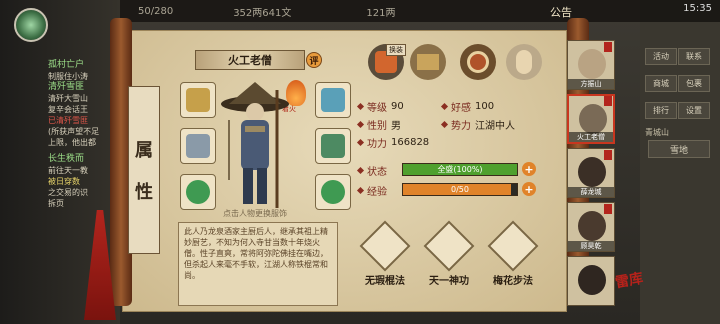  What do you see at coordinates (513, 281) in the screenshot?
I see `skill-name: 梅花步法` at bounding box center [513, 281].